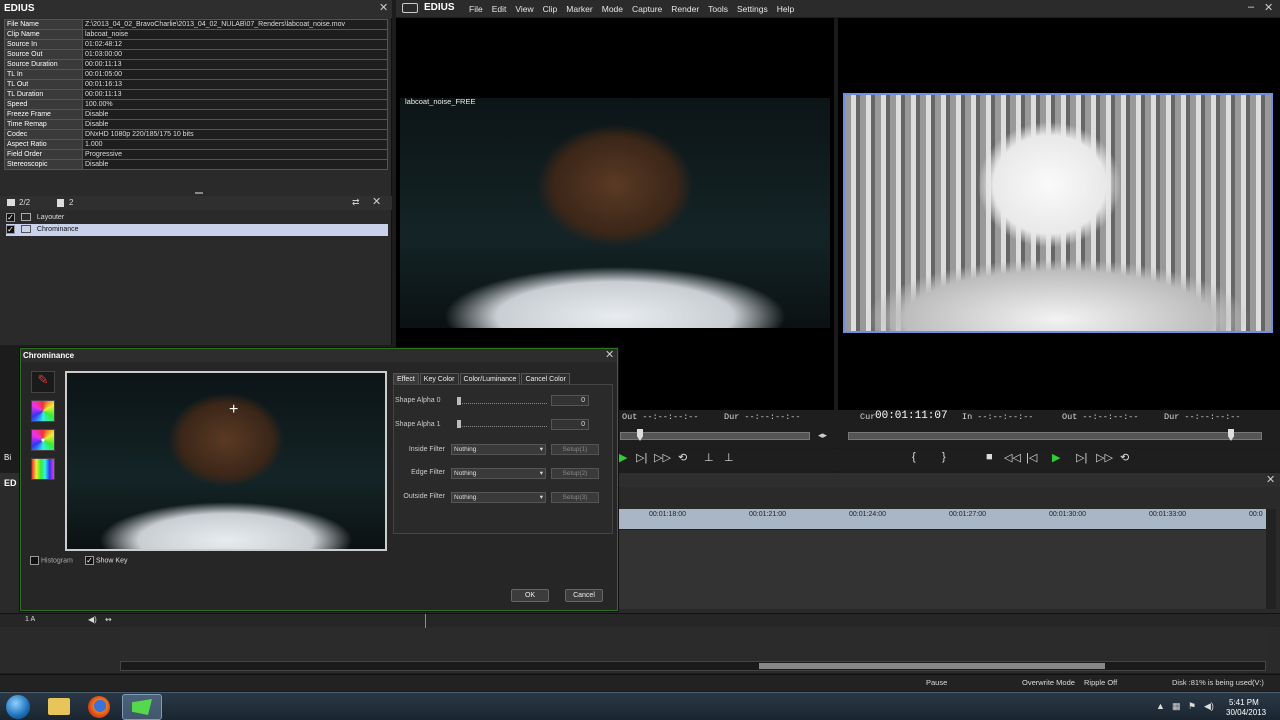 This screenshot has width=1280, height=720. Describe the element at coordinates (822, 435) in the screenshot. I see `audio-link-icon: ◂▸` at that location.